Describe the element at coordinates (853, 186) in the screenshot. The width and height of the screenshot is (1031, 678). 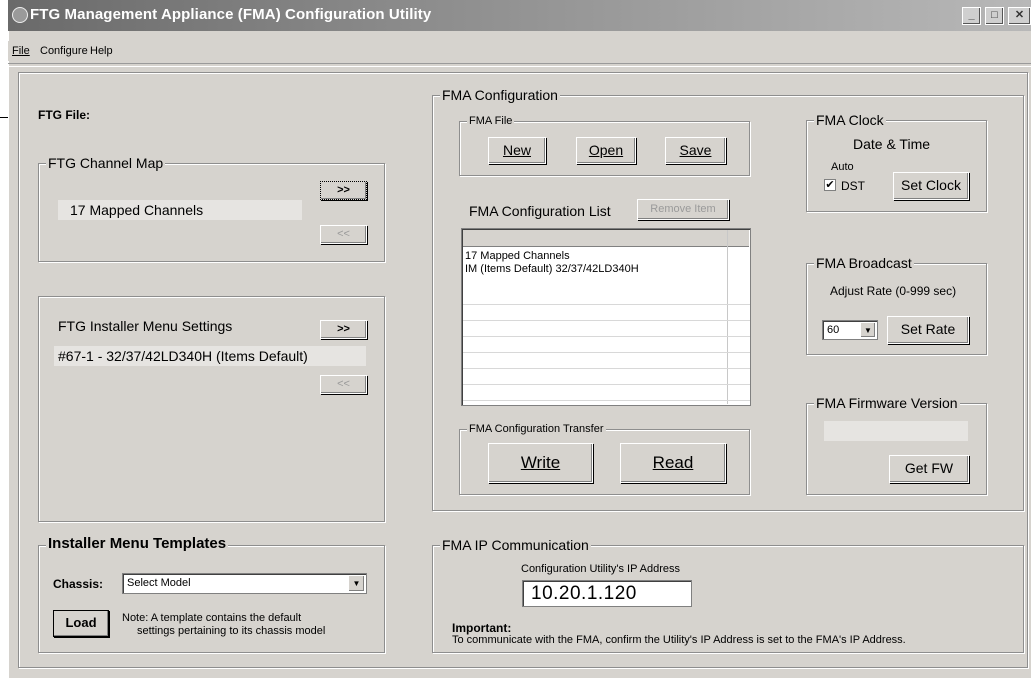
I see `dst-label: DST` at that location.